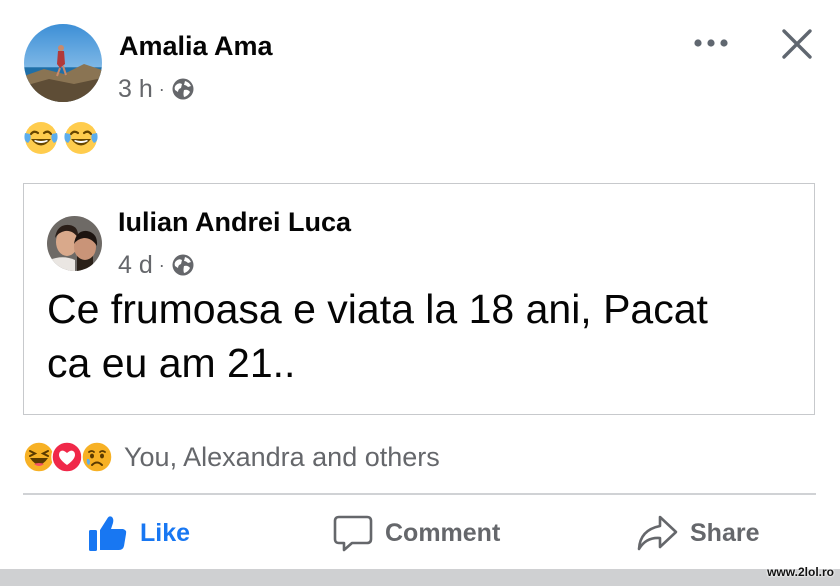 Image resolution: width=840 pixels, height=586 pixels. What do you see at coordinates (420, 577) in the screenshot?
I see `bottom-bar` at bounding box center [420, 577].